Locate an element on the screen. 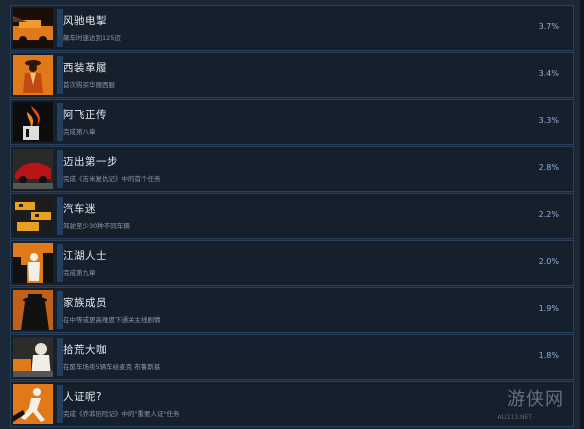 The height and width of the screenshot is (429, 584). achievement-row: 拾荒大咖 在废车场卖5辆车给麦克 布鲁斯基 1.8% is located at coordinates (292, 357).